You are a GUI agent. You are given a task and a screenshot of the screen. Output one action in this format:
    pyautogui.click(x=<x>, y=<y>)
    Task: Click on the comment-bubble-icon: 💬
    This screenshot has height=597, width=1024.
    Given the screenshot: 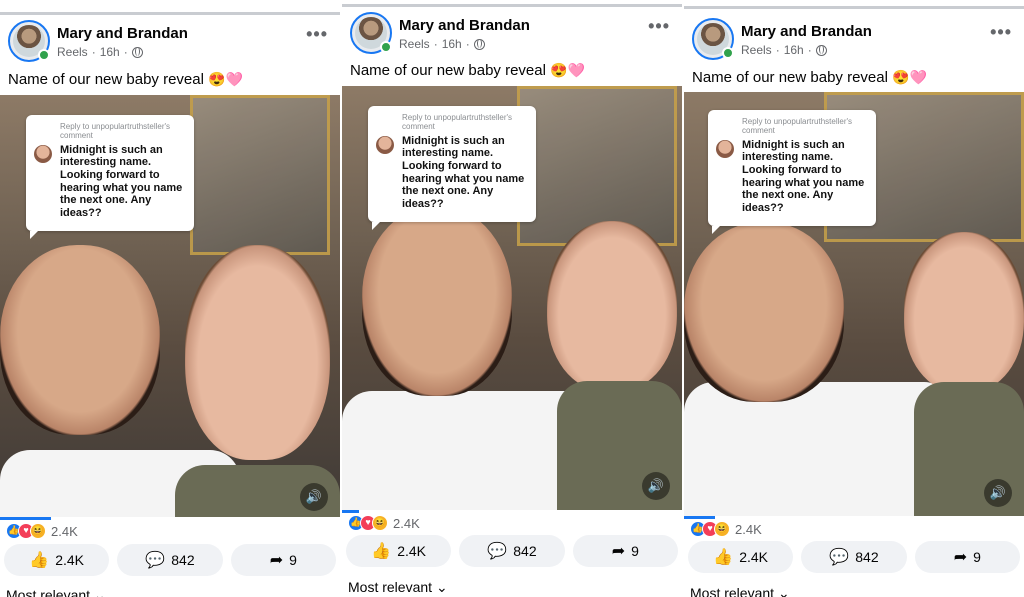 What is the action you would take?
    pyautogui.click(x=155, y=560)
    